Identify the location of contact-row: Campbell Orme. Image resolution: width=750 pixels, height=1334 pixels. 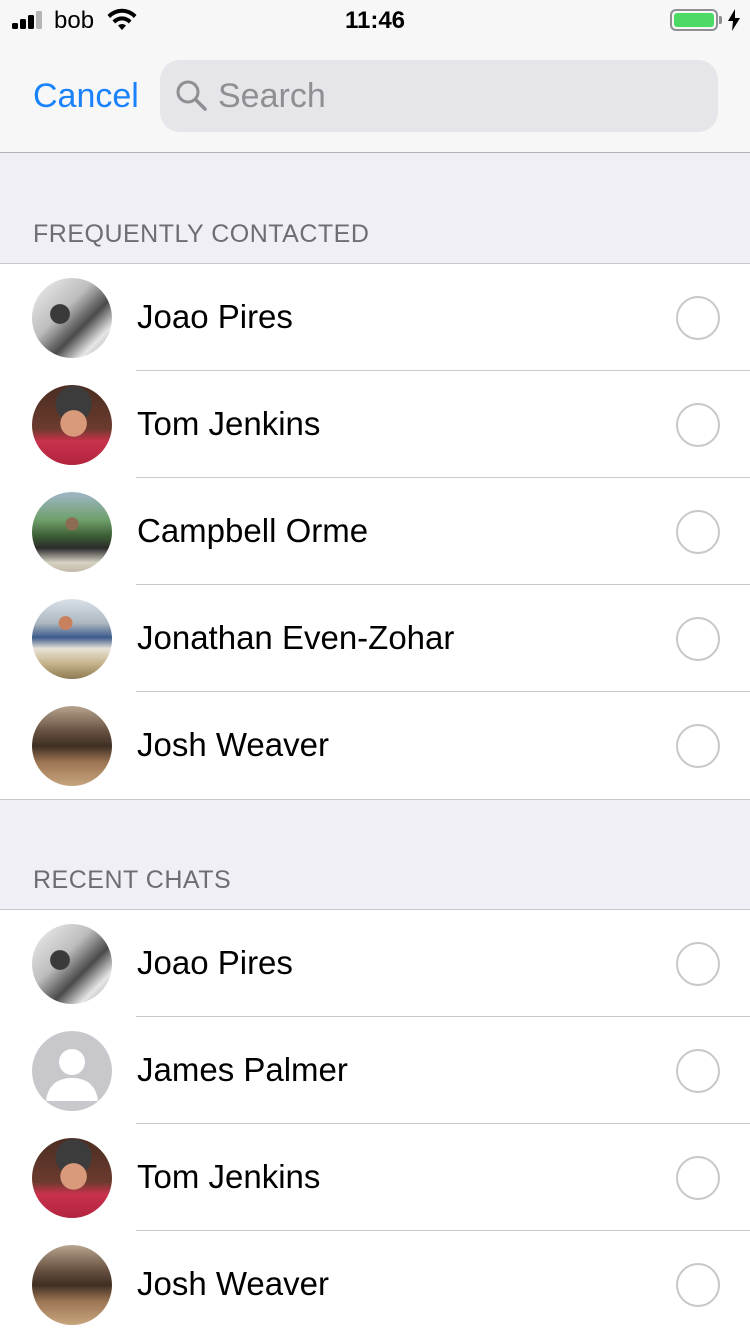
(375, 531).